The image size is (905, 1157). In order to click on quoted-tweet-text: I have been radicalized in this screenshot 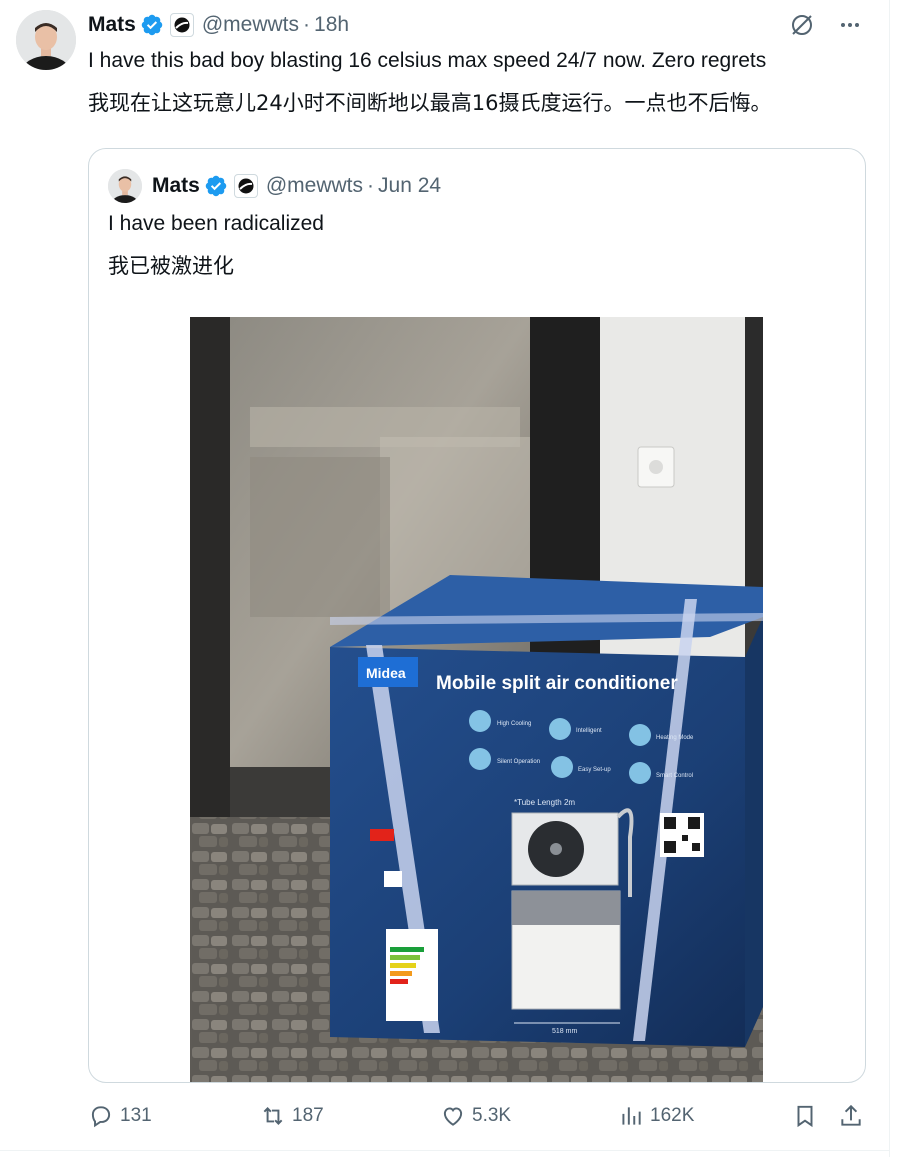, I will do `click(216, 223)`.